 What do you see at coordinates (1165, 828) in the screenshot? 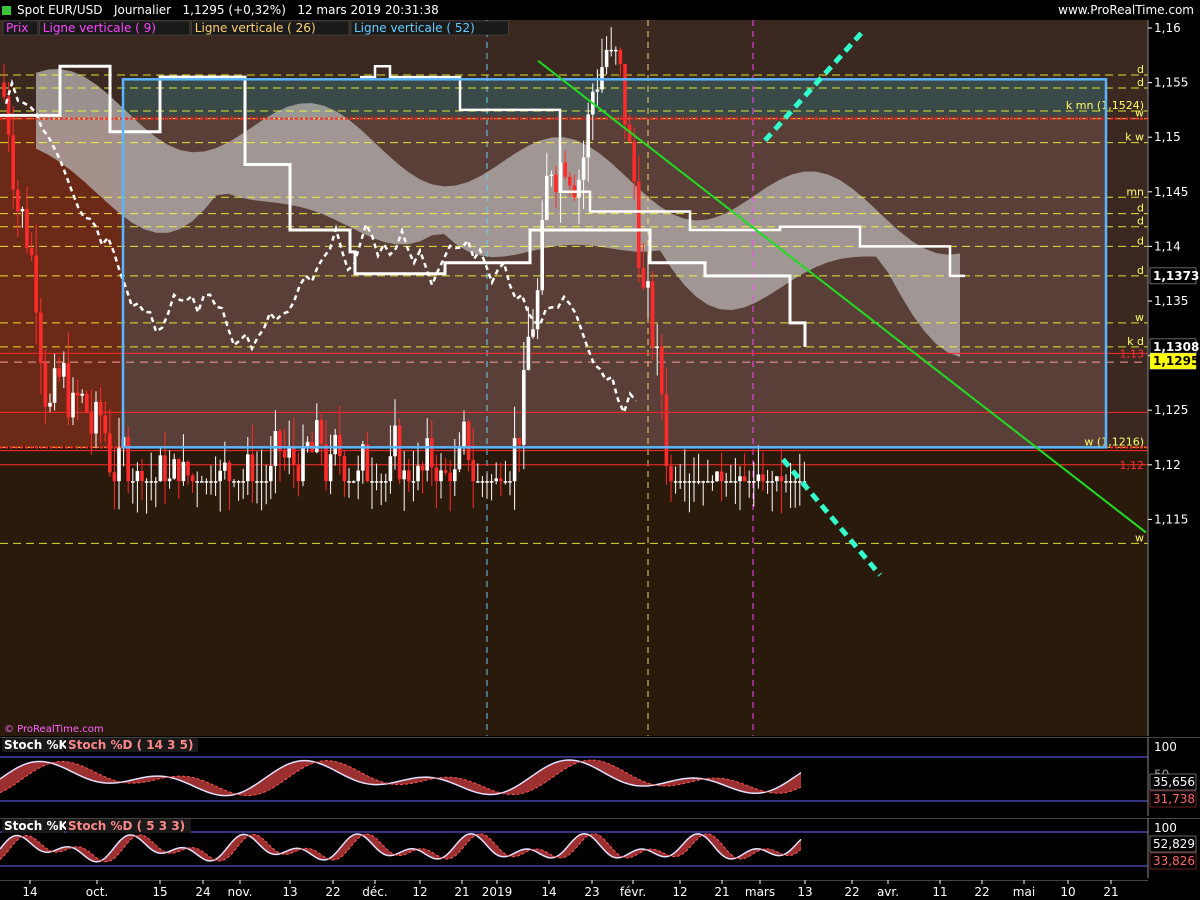
I see `stoch-top-label: 100` at bounding box center [1165, 828].